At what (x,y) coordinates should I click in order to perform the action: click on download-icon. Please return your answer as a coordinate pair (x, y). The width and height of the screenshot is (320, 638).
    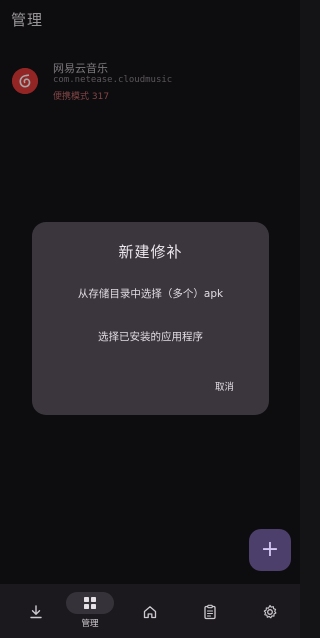
    Looking at the image, I should click on (36, 612).